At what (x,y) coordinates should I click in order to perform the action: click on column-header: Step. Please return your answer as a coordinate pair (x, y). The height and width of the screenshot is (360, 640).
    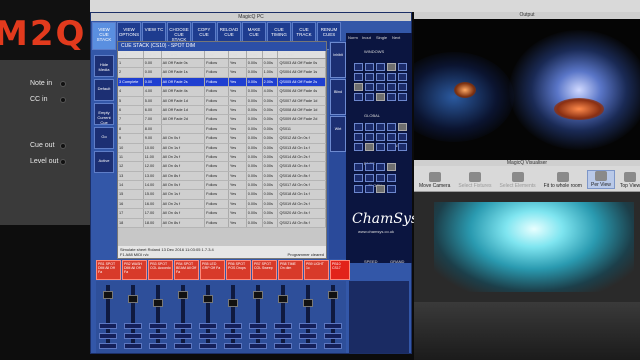
    Looking at the image, I should click on (131, 54).